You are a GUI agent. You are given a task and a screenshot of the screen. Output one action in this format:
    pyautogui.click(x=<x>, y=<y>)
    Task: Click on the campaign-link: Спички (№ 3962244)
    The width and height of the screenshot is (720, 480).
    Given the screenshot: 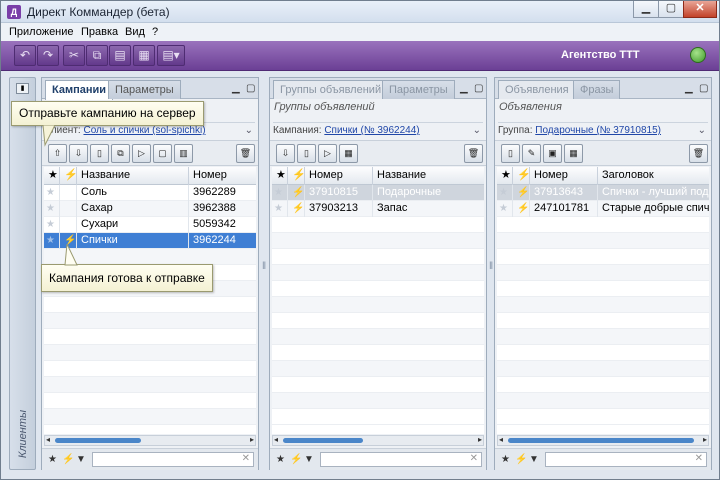 What is the action you would take?
    pyautogui.click(x=371, y=130)
    